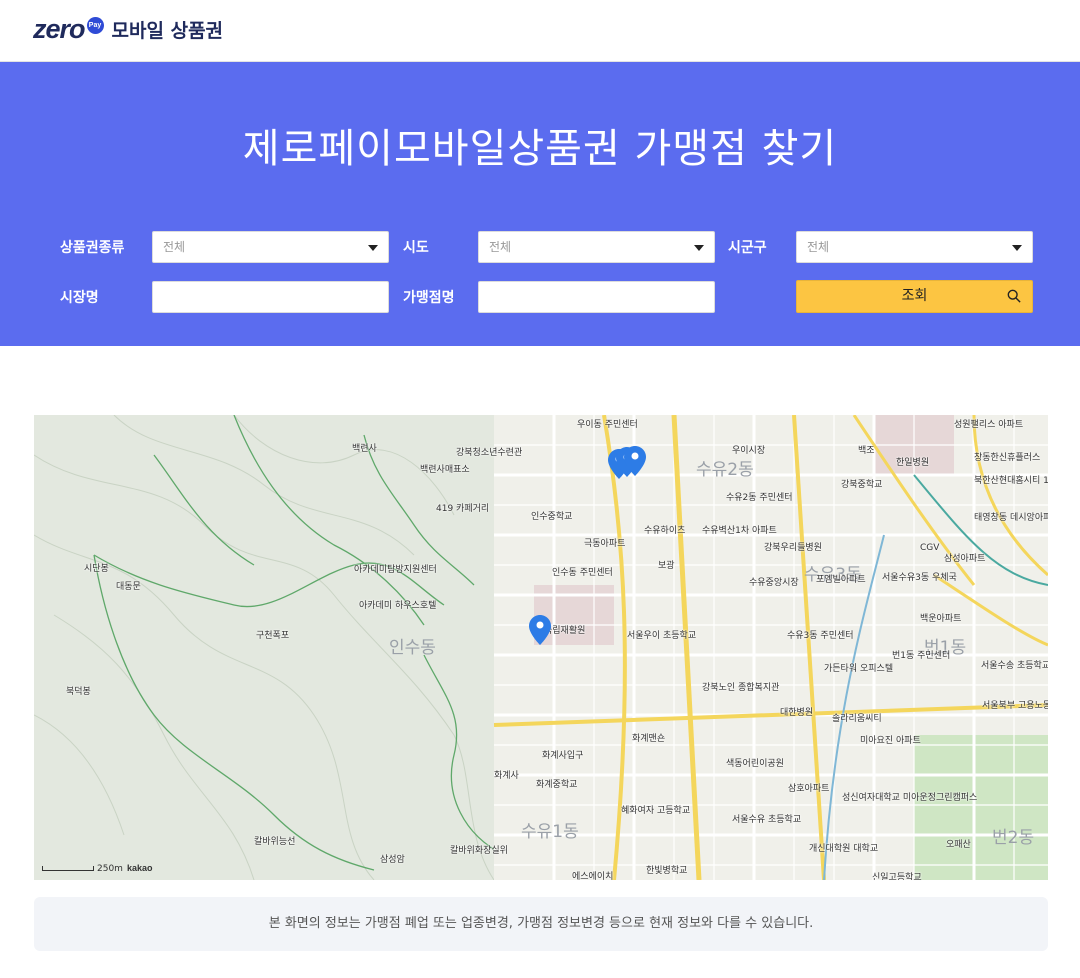 This screenshot has height=978, width=1080. Describe the element at coordinates (429, 298) in the screenshot. I see `store-label: 가맹점명` at that location.